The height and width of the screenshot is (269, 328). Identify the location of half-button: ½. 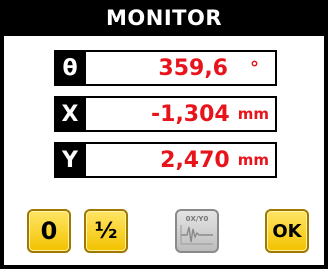
(106, 231).